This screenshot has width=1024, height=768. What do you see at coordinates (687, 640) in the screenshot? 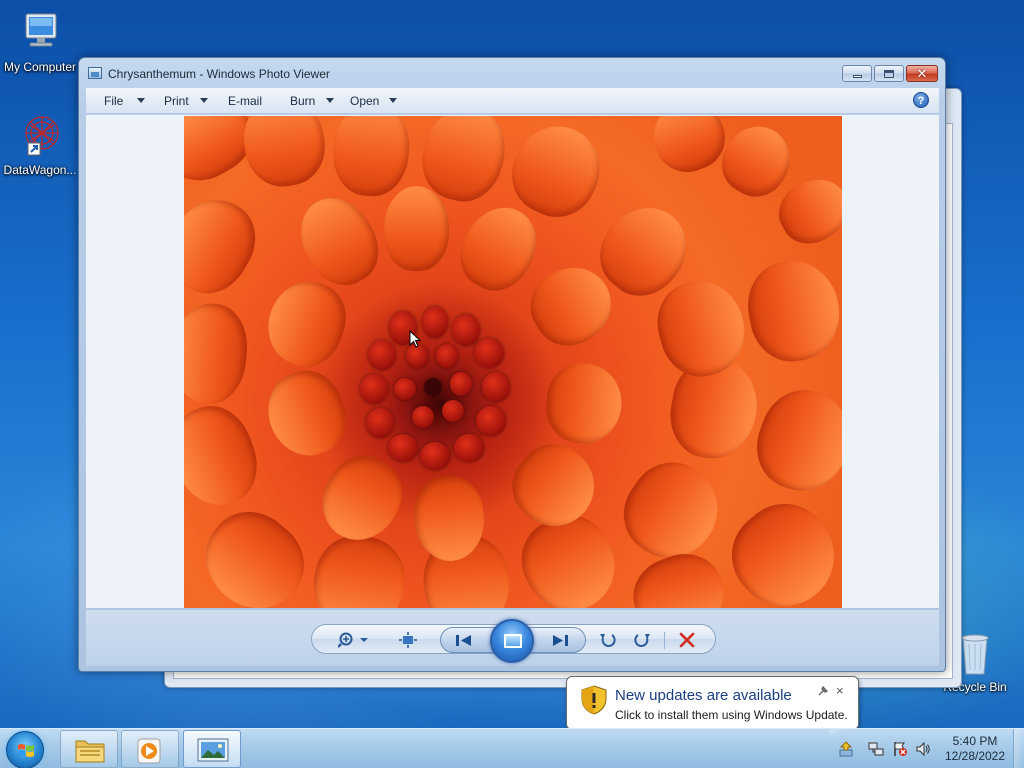
I see `delete-icon` at bounding box center [687, 640].